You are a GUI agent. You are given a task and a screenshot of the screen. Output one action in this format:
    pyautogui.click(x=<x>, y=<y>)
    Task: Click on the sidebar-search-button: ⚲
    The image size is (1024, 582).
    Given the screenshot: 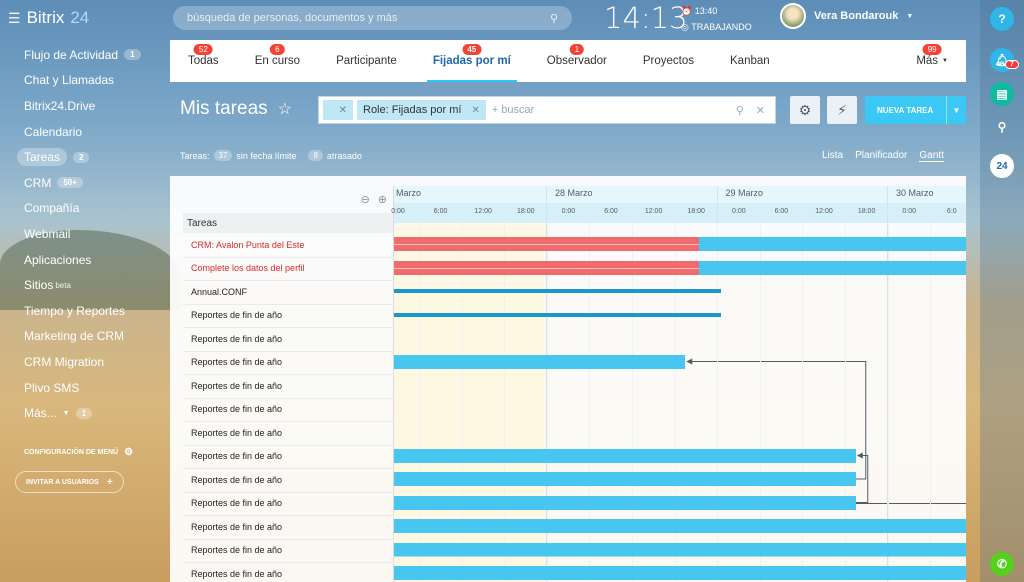 What is the action you would take?
    pyautogui.click(x=1002, y=127)
    